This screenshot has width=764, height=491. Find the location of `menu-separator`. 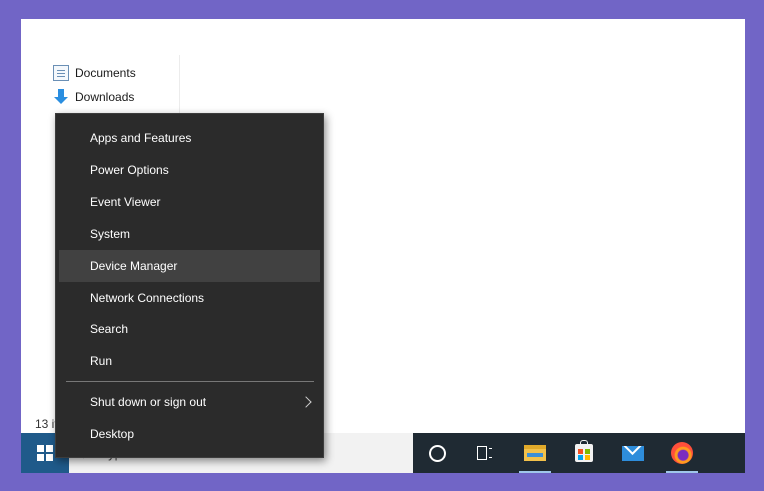

menu-separator is located at coordinates (190, 381).